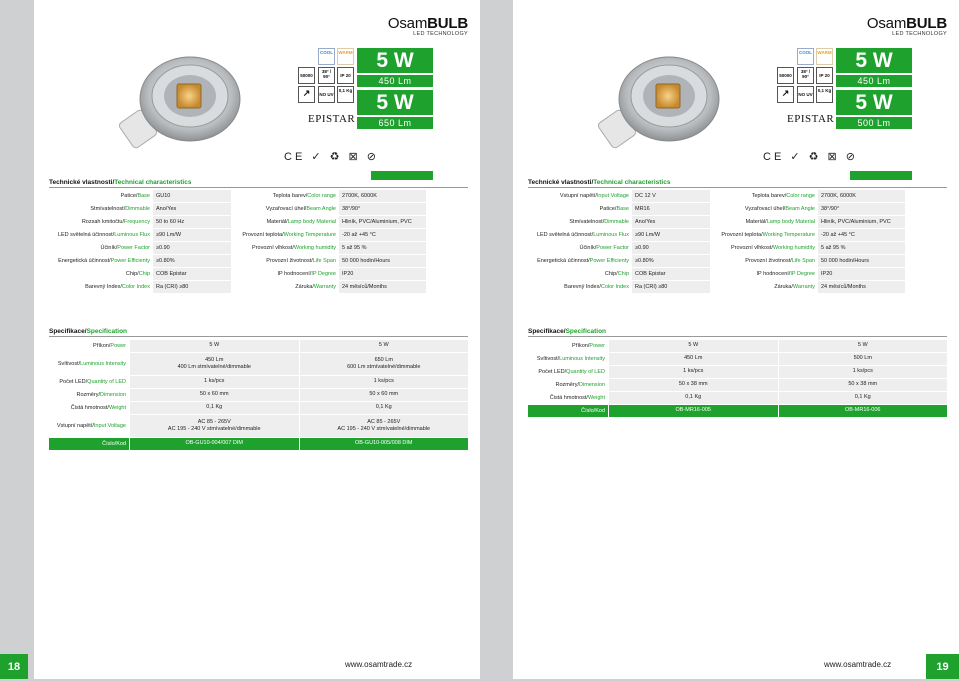 This screenshot has width=960, height=681. I want to click on tech-value: ≥0.90, so click(671, 248).